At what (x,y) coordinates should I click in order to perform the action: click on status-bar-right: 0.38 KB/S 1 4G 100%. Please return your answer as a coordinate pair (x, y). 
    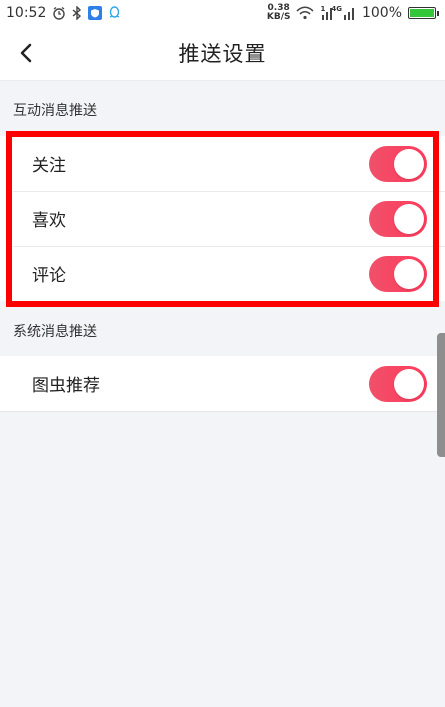
    Looking at the image, I should click on (353, 13).